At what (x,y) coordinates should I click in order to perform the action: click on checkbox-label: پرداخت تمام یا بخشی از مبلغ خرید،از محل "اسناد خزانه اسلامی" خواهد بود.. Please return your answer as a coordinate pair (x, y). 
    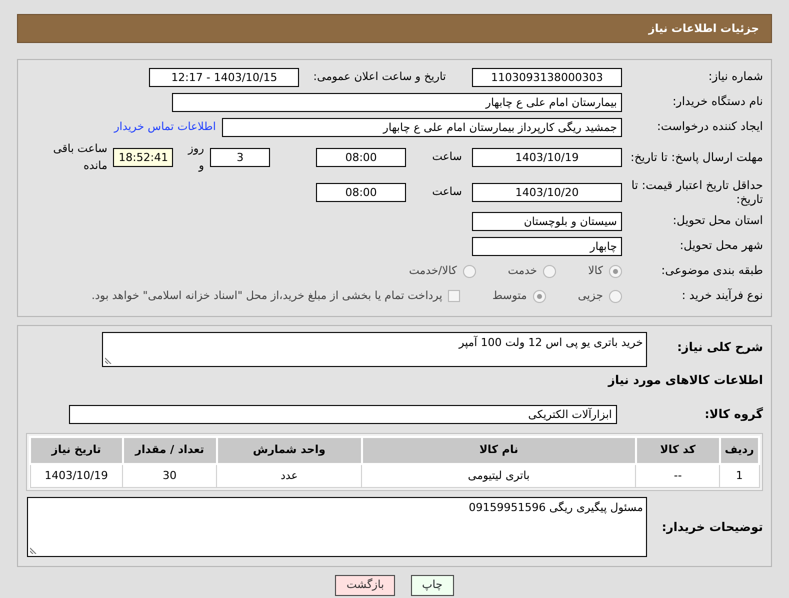
    Looking at the image, I should click on (267, 296).